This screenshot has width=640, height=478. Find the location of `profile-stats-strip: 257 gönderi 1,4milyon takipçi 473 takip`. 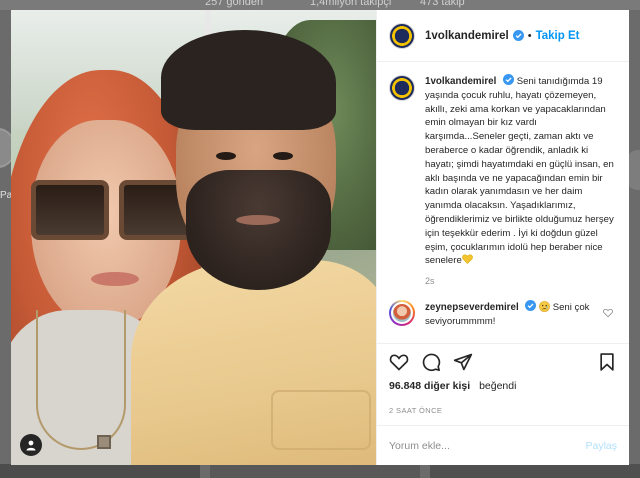

profile-stats-strip: 257 gönderi 1,4milyon takipçi 473 takip is located at coordinates (320, 5).